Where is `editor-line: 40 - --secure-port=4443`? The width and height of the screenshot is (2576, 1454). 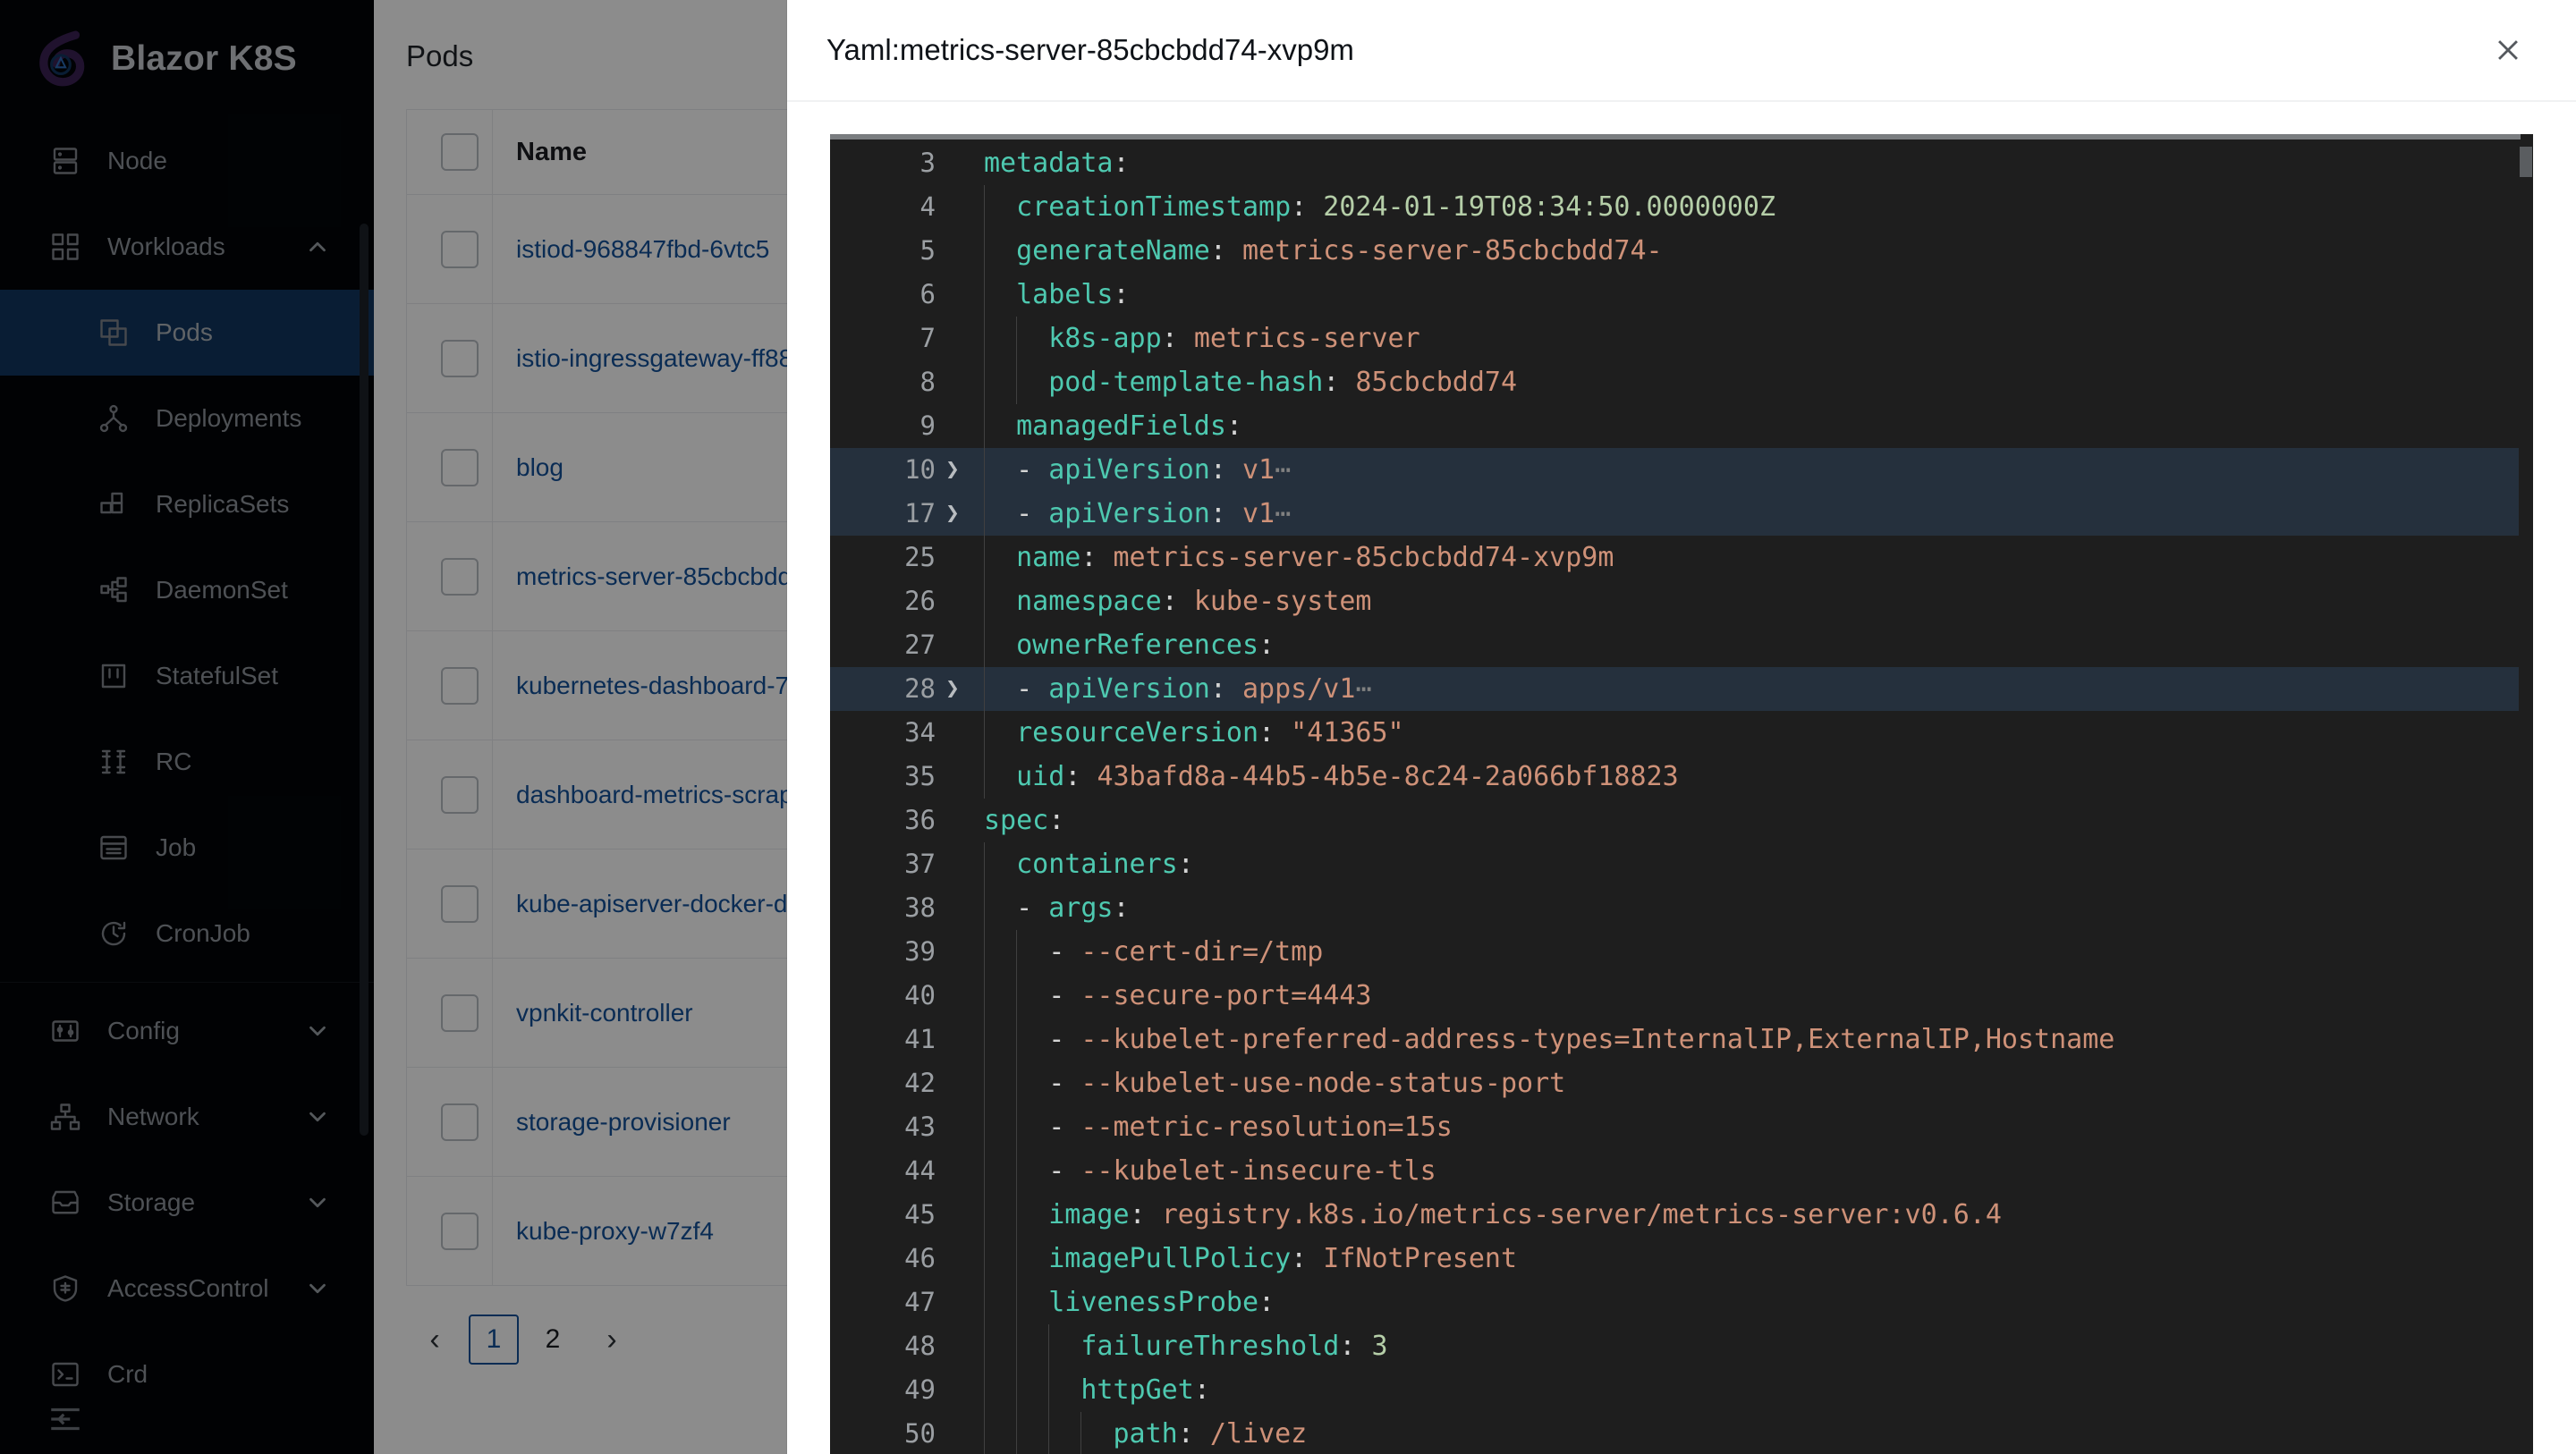 editor-line: 40 - --secure-port=4443 is located at coordinates (1674, 996).